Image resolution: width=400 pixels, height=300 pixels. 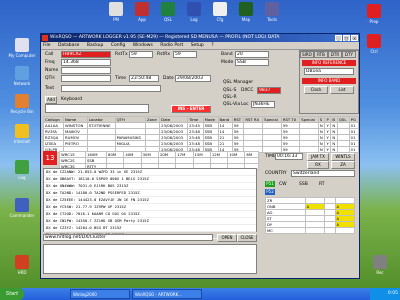 What do you see at coordinates (22, 131) in the screenshot?
I see `internet-icon` at bounding box center [22, 131].